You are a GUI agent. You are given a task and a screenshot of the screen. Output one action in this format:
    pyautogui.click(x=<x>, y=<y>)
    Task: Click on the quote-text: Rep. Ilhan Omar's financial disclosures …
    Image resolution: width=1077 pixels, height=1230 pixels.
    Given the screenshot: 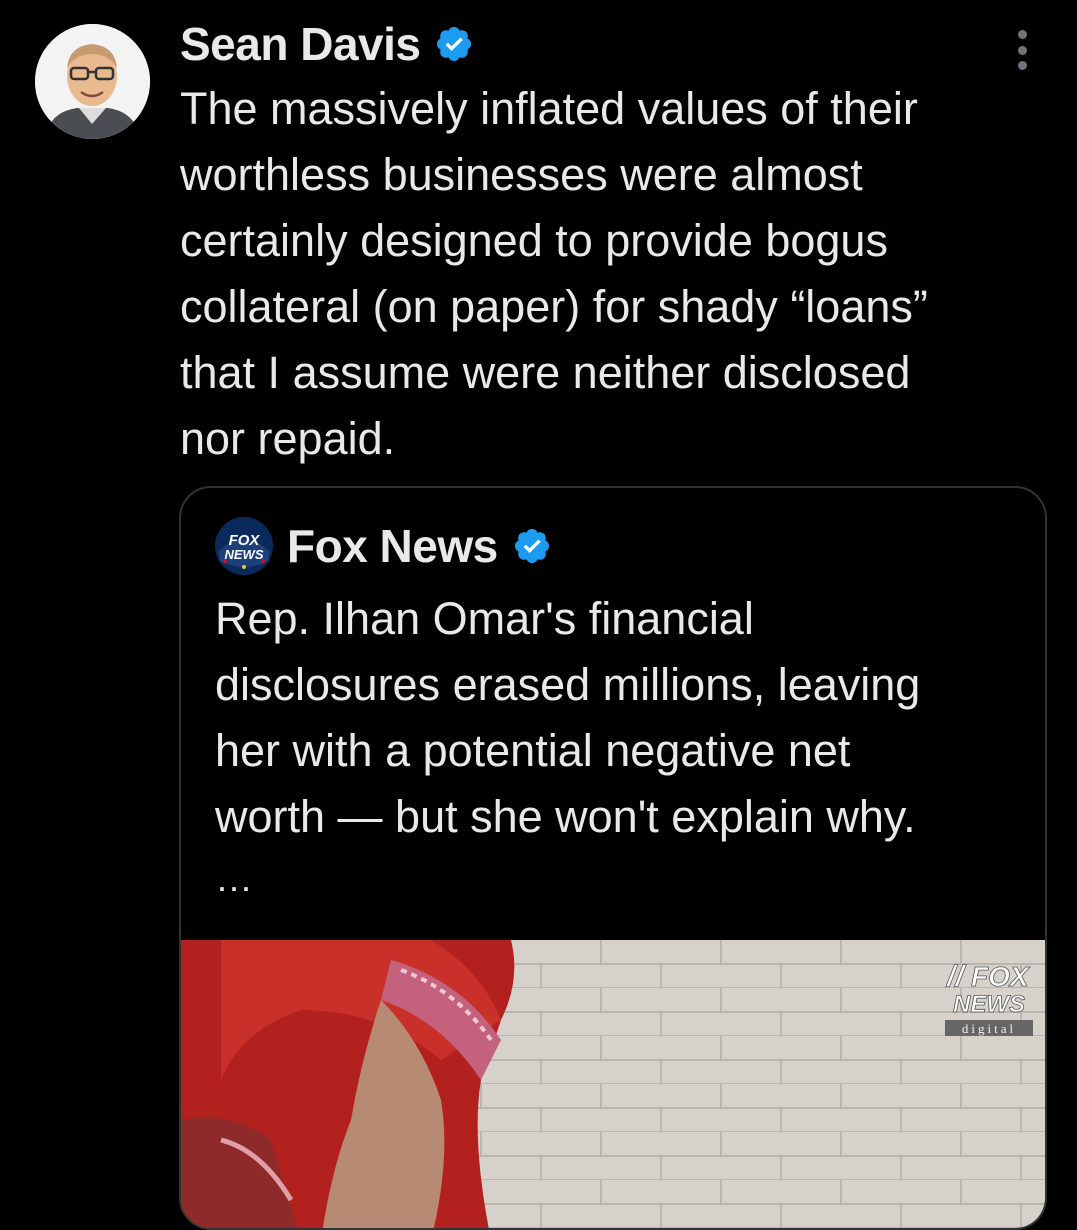 What is the action you would take?
    pyautogui.click(x=568, y=717)
    